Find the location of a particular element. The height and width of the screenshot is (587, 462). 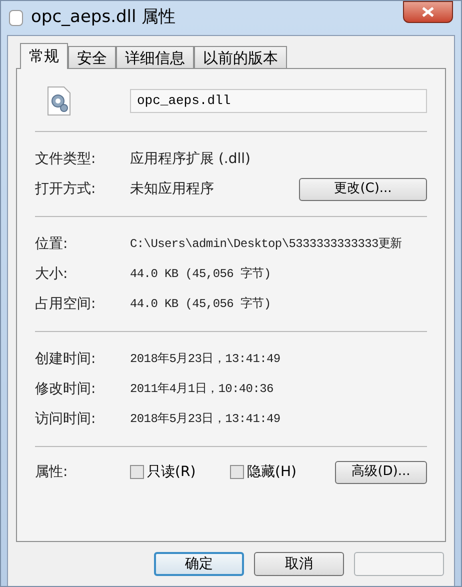

cancel-button: 取消 is located at coordinates (299, 564).